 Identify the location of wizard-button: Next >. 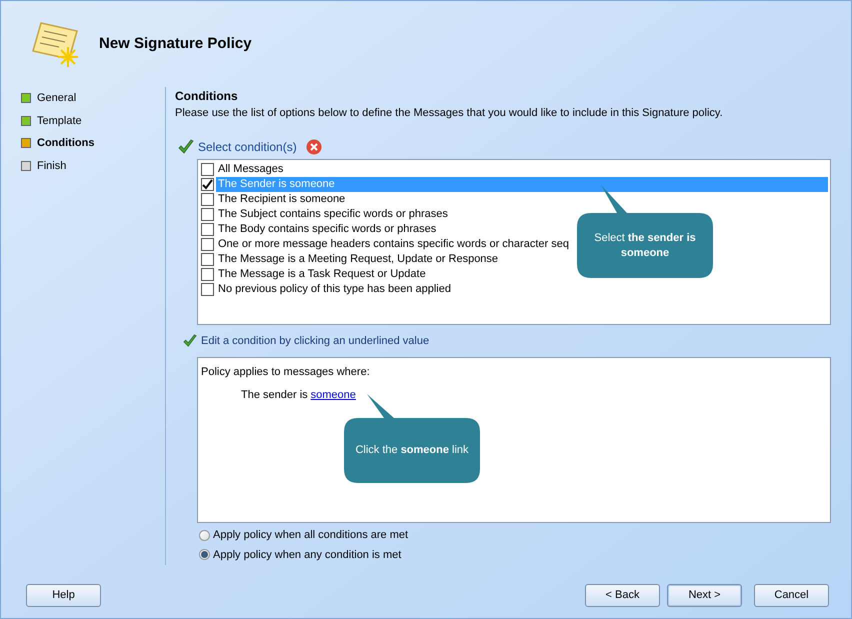
(704, 595).